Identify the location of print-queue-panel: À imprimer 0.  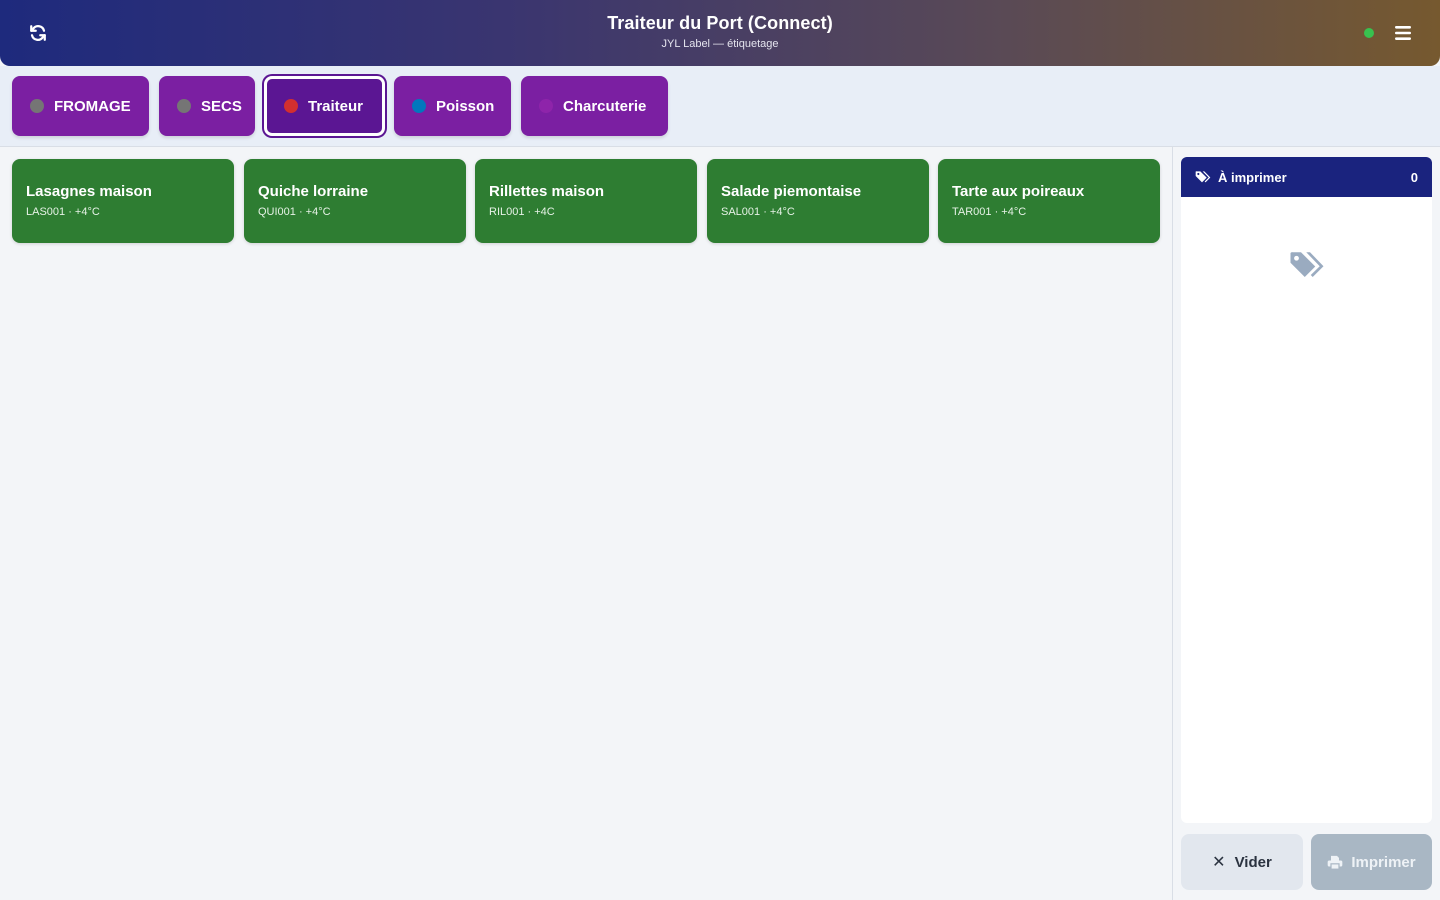
(1306, 490).